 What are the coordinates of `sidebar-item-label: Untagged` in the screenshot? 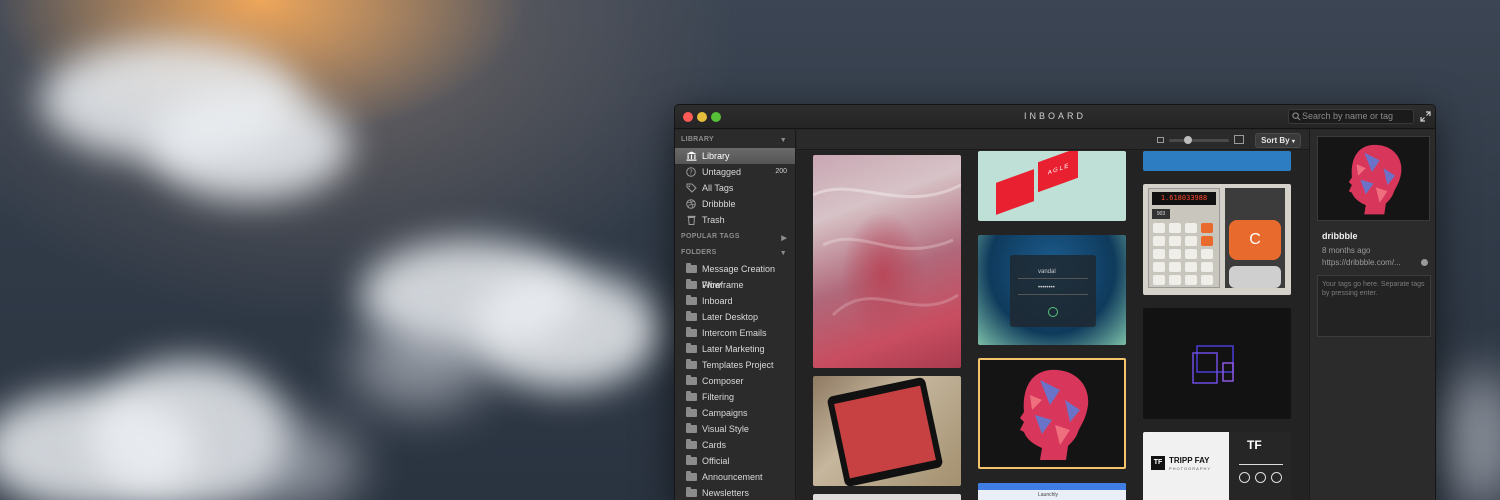 It's located at (722, 172).